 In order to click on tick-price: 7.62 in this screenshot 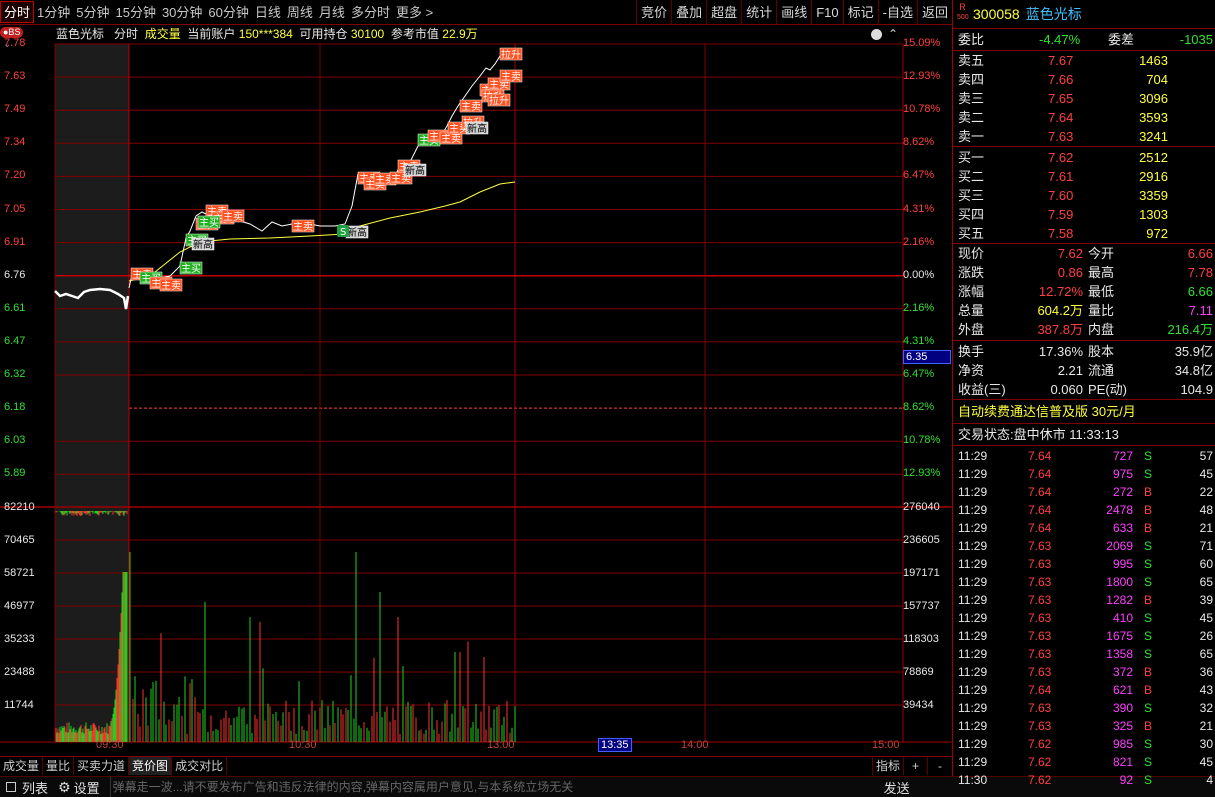, I will do `click(1040, 744)`.